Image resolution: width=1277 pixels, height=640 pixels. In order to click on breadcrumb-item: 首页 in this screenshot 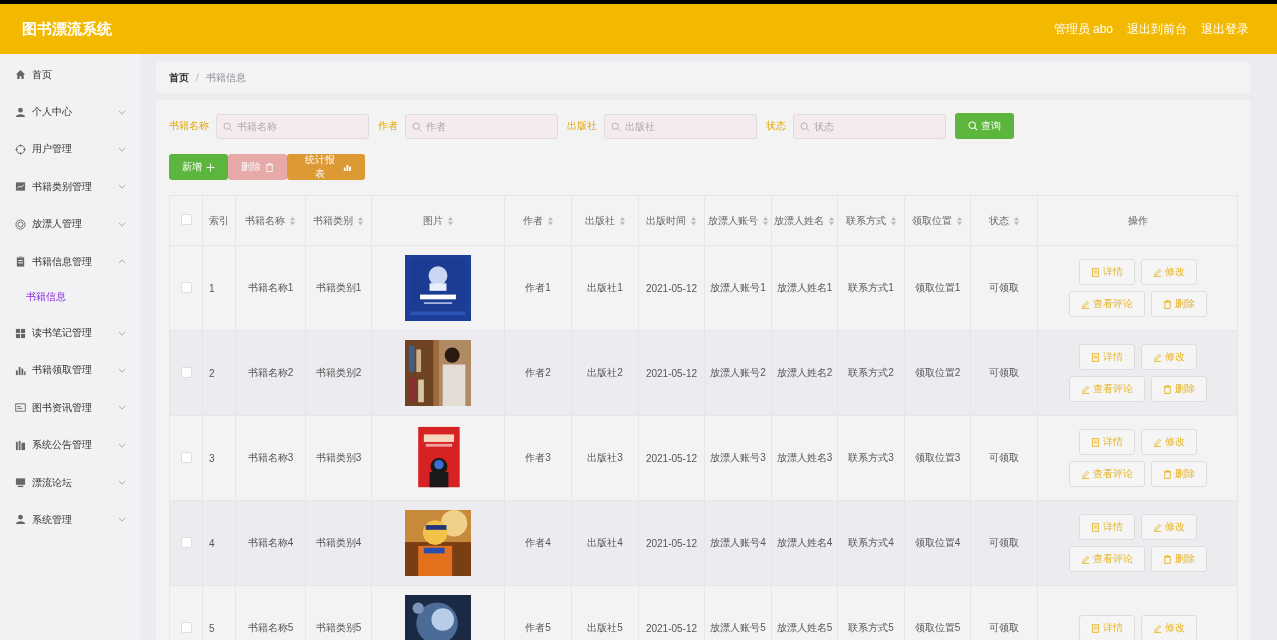, I will do `click(179, 77)`.